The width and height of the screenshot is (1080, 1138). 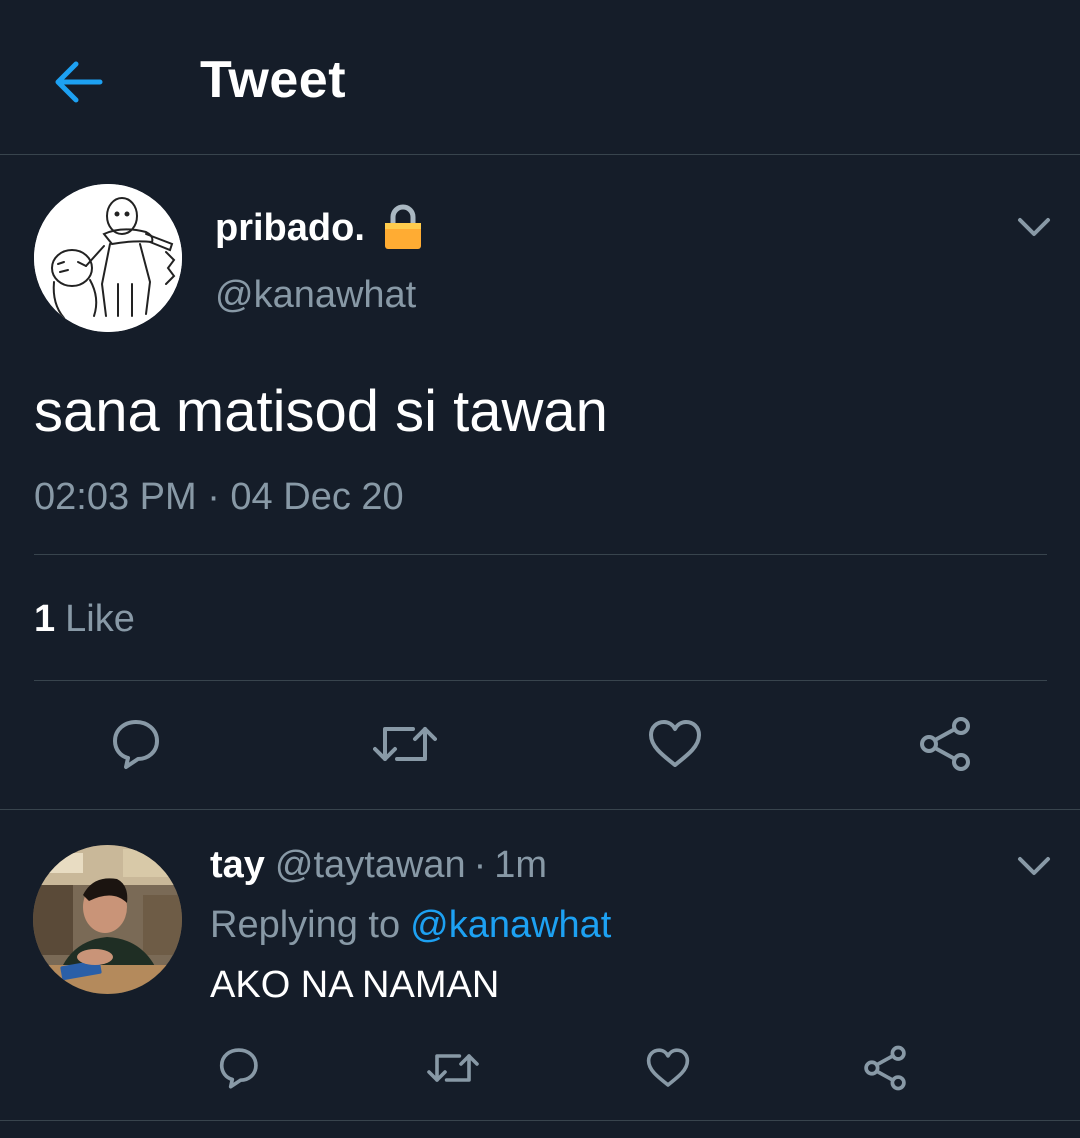 I want to click on tweet-timestamp: 02:03 PM · 04 Dec 20, so click(x=219, y=497).